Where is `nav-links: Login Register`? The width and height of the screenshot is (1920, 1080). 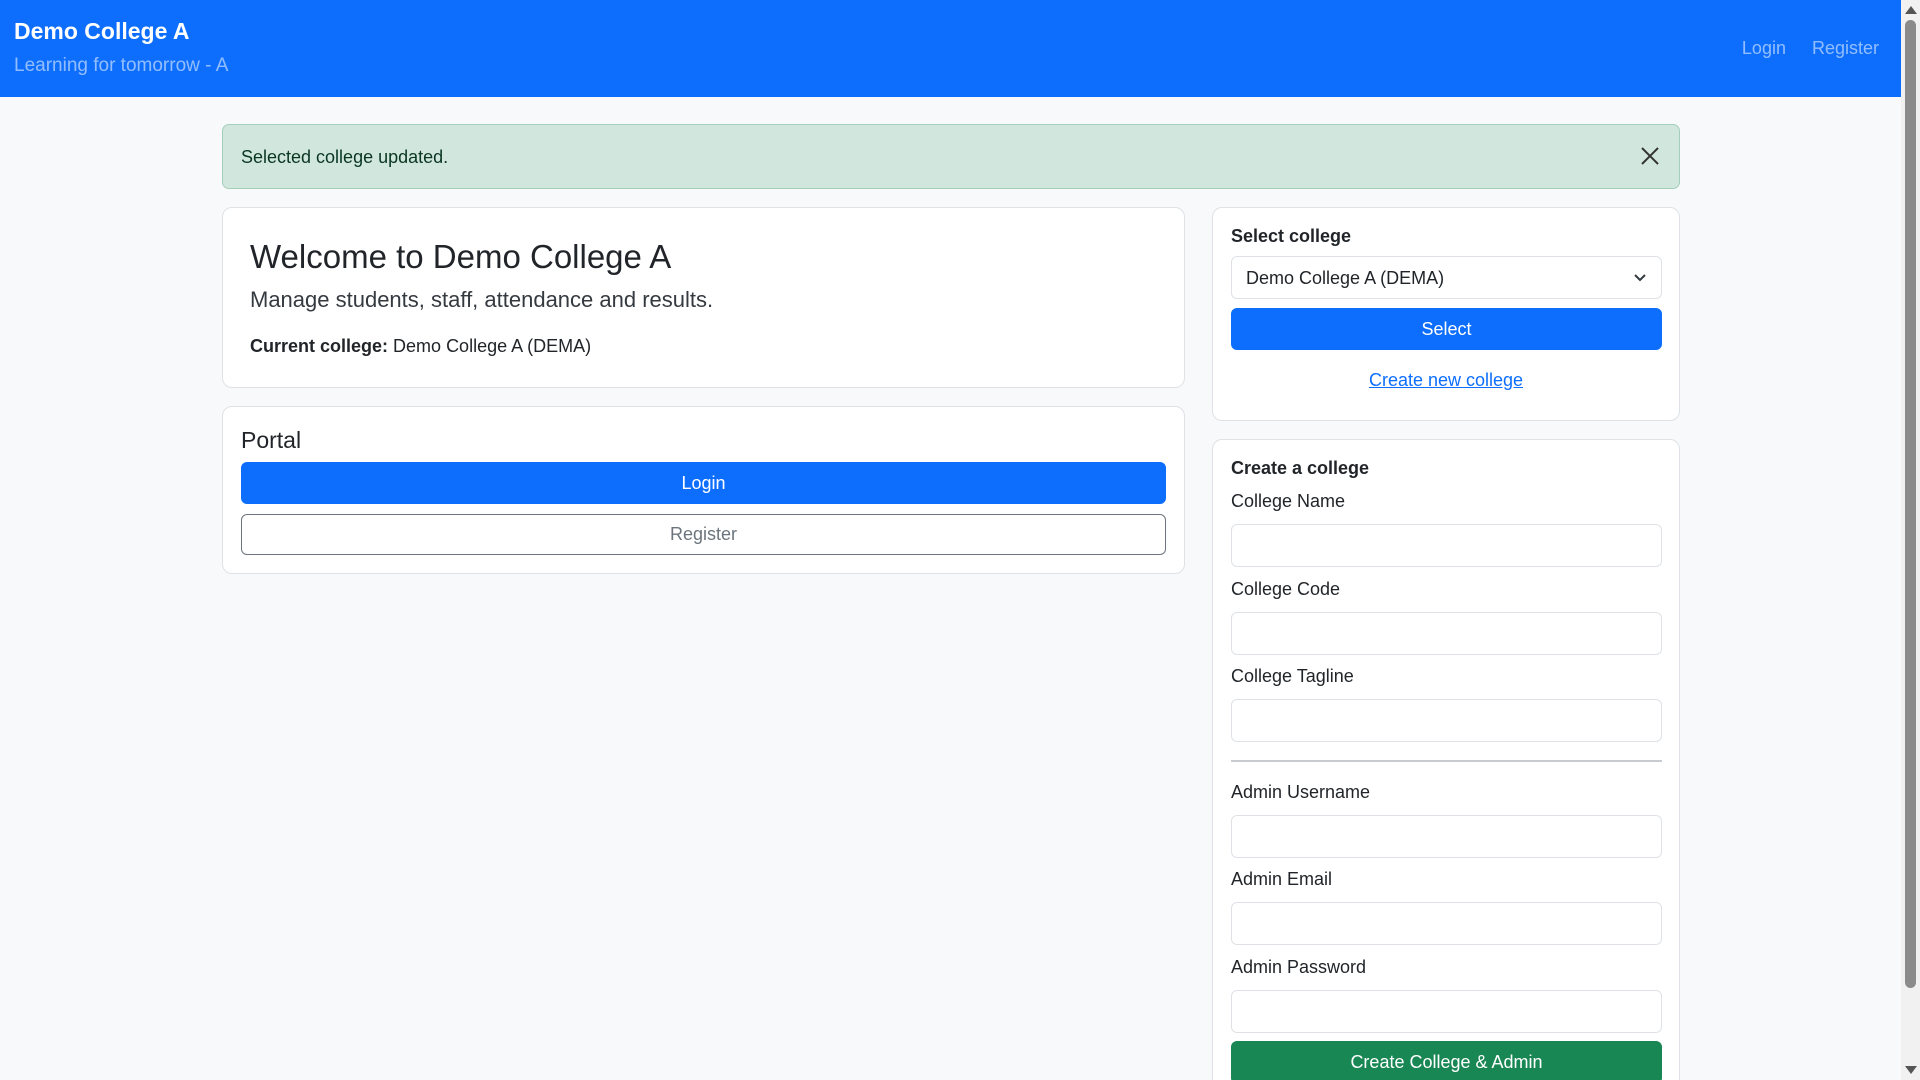 nav-links: Login Register is located at coordinates (1810, 48).